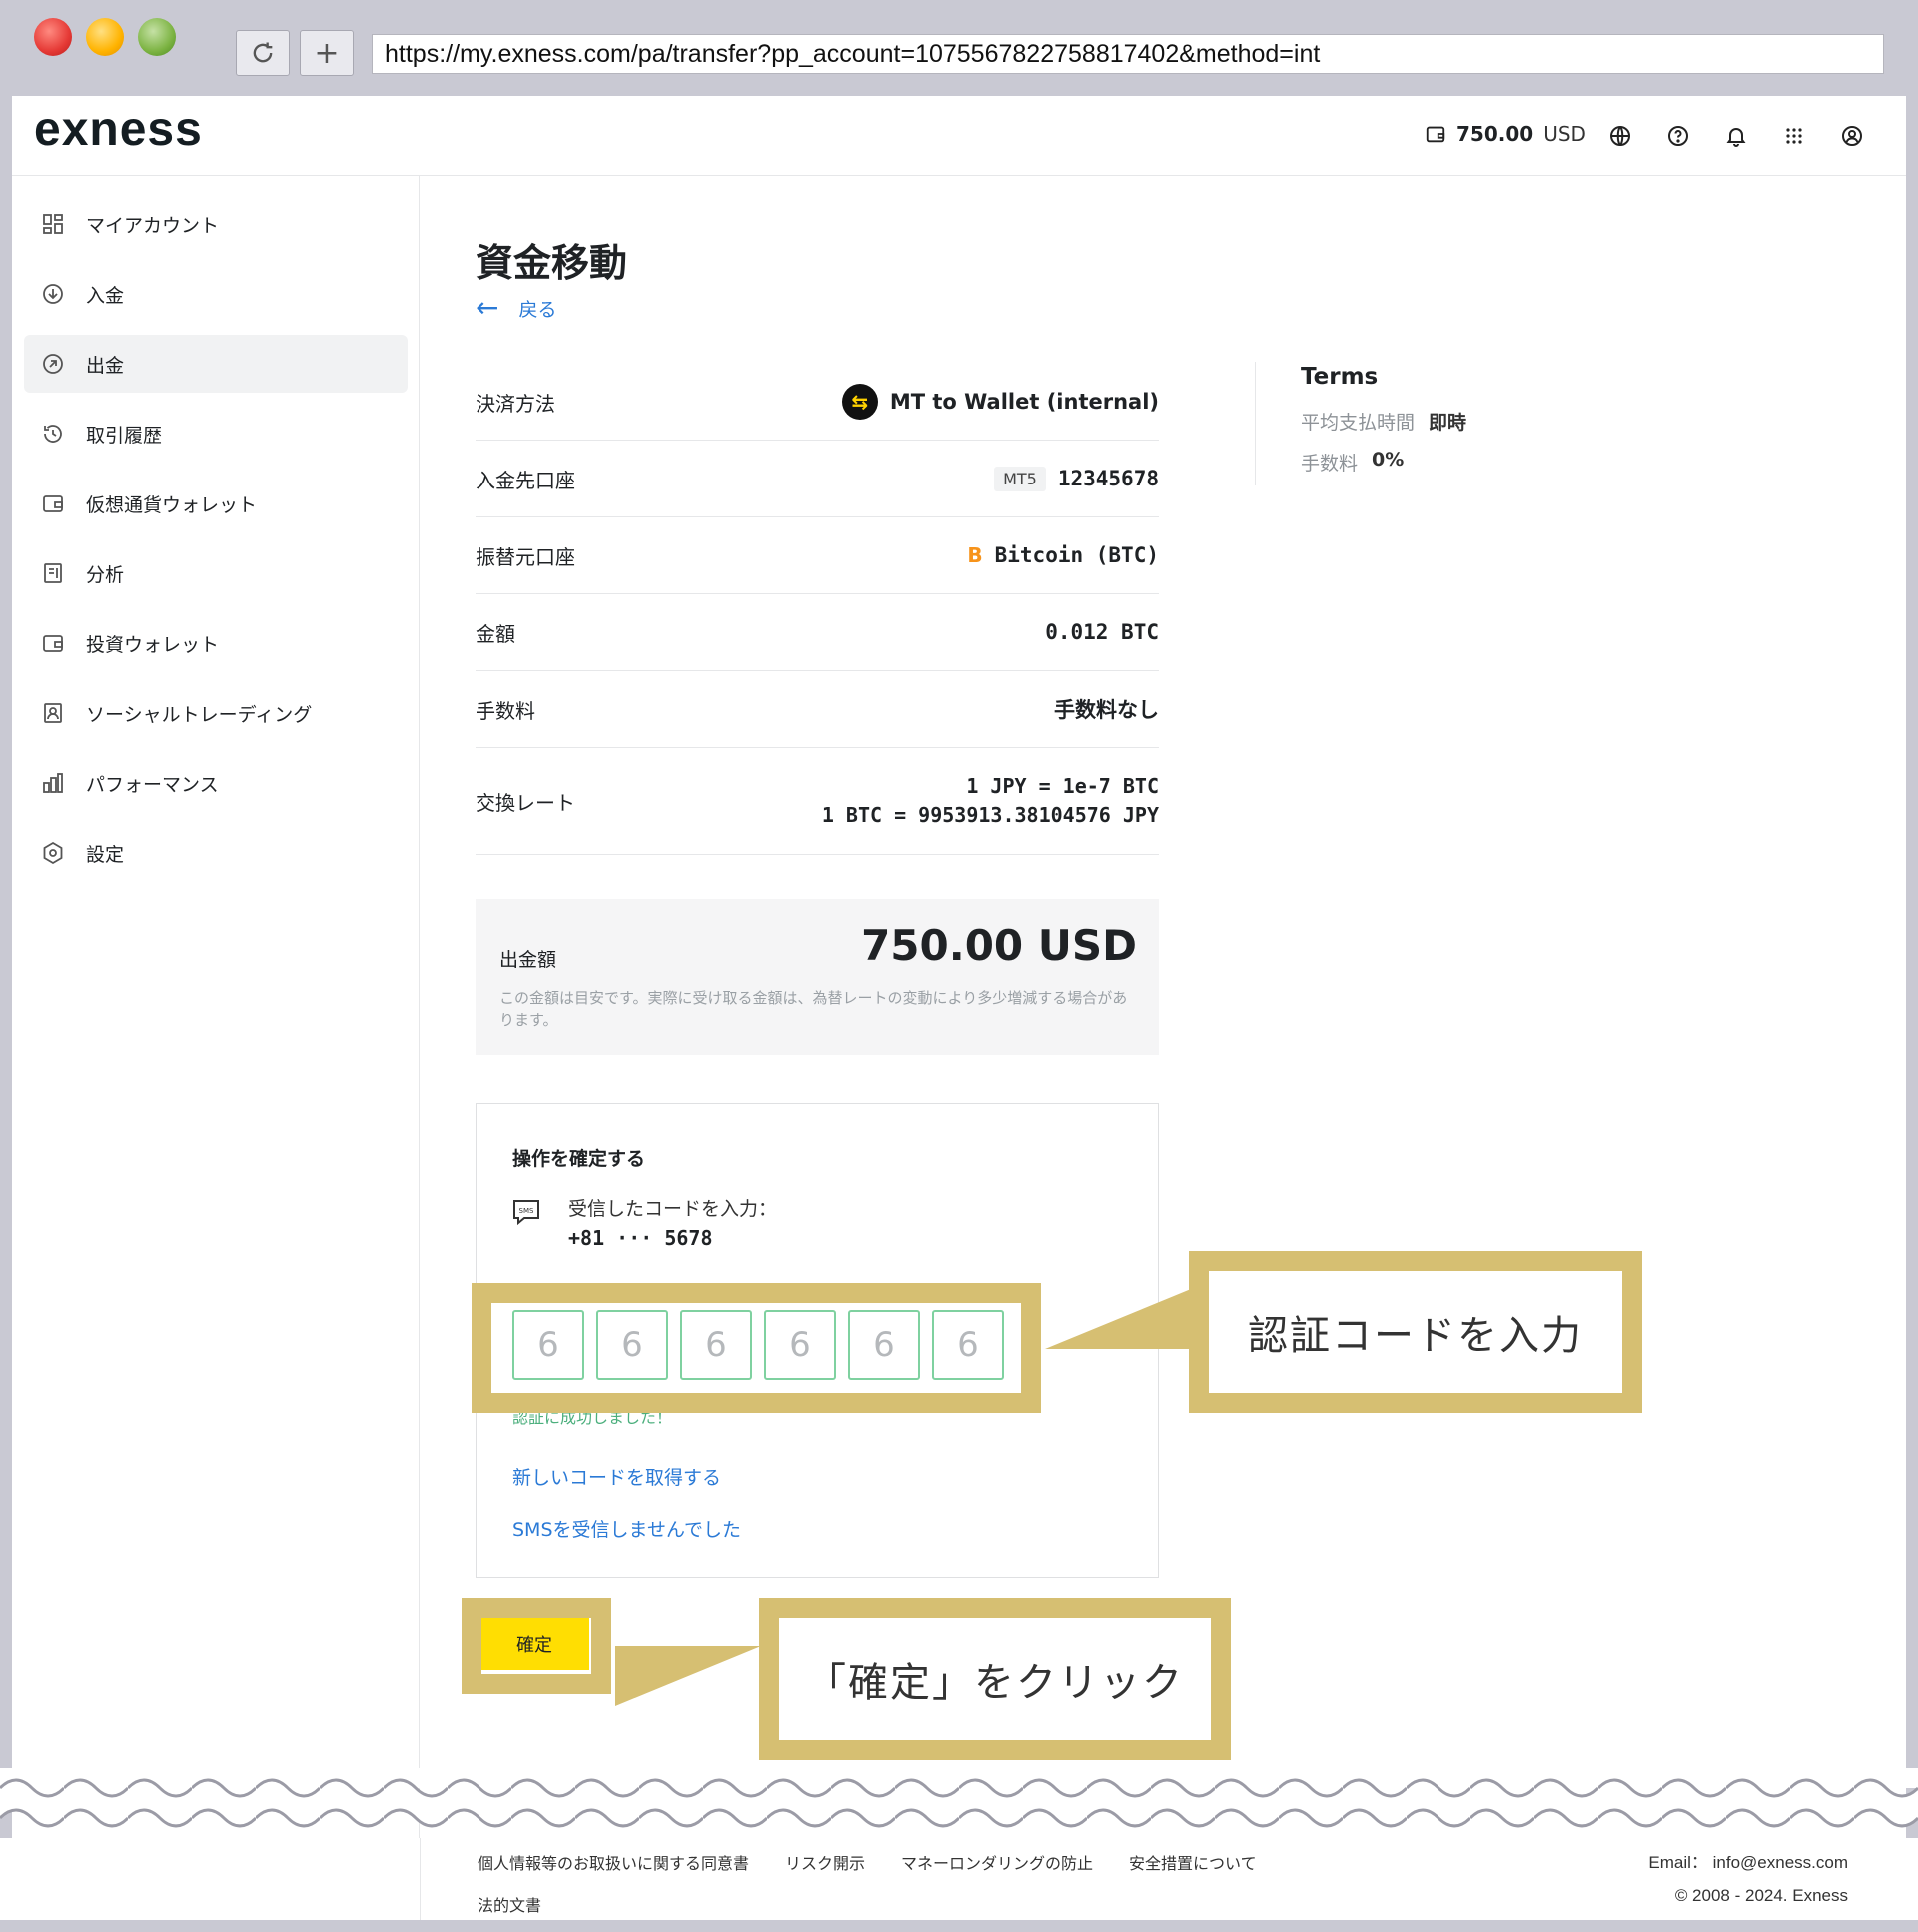 The image size is (1918, 1932). What do you see at coordinates (1415, 1332) in the screenshot?
I see `enter-code-callout: 認証コードを入力` at bounding box center [1415, 1332].